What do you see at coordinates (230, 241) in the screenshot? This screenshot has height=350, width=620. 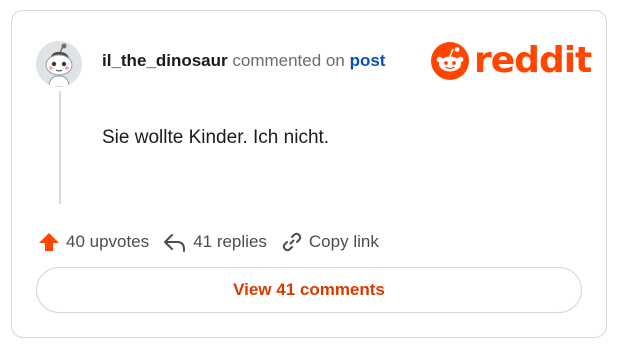 I see `reply-count: 41 replies` at bounding box center [230, 241].